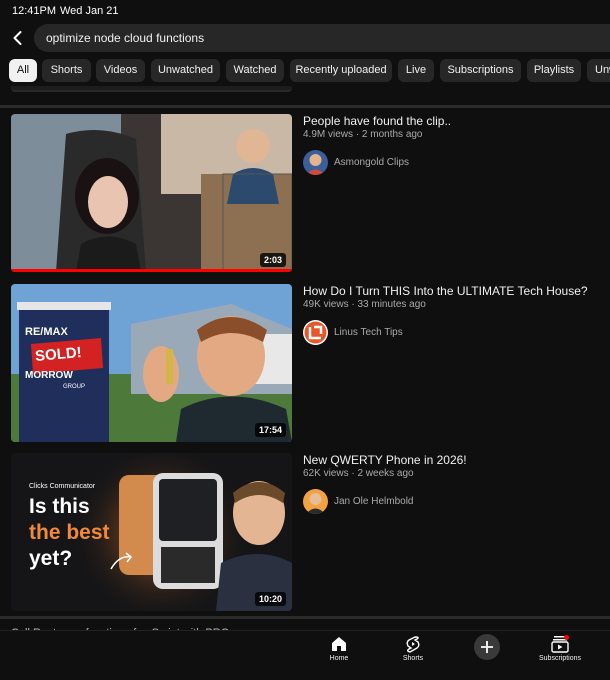 This screenshot has height=680, width=610. Describe the element at coordinates (453, 121) in the screenshot. I see `video-title: People have found the clip..` at that location.